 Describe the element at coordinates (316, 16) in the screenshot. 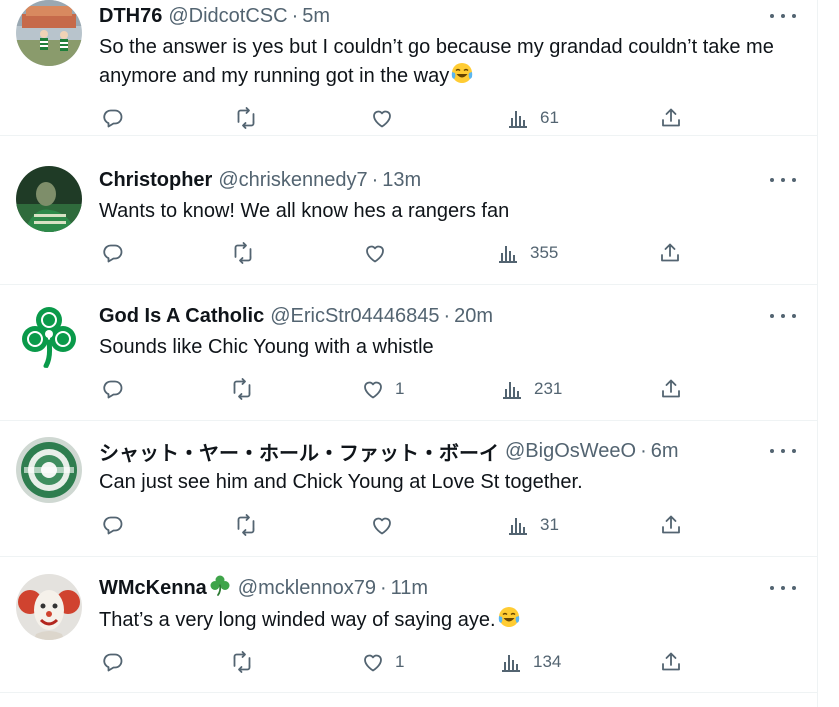

I see `timestamp: 5m` at that location.